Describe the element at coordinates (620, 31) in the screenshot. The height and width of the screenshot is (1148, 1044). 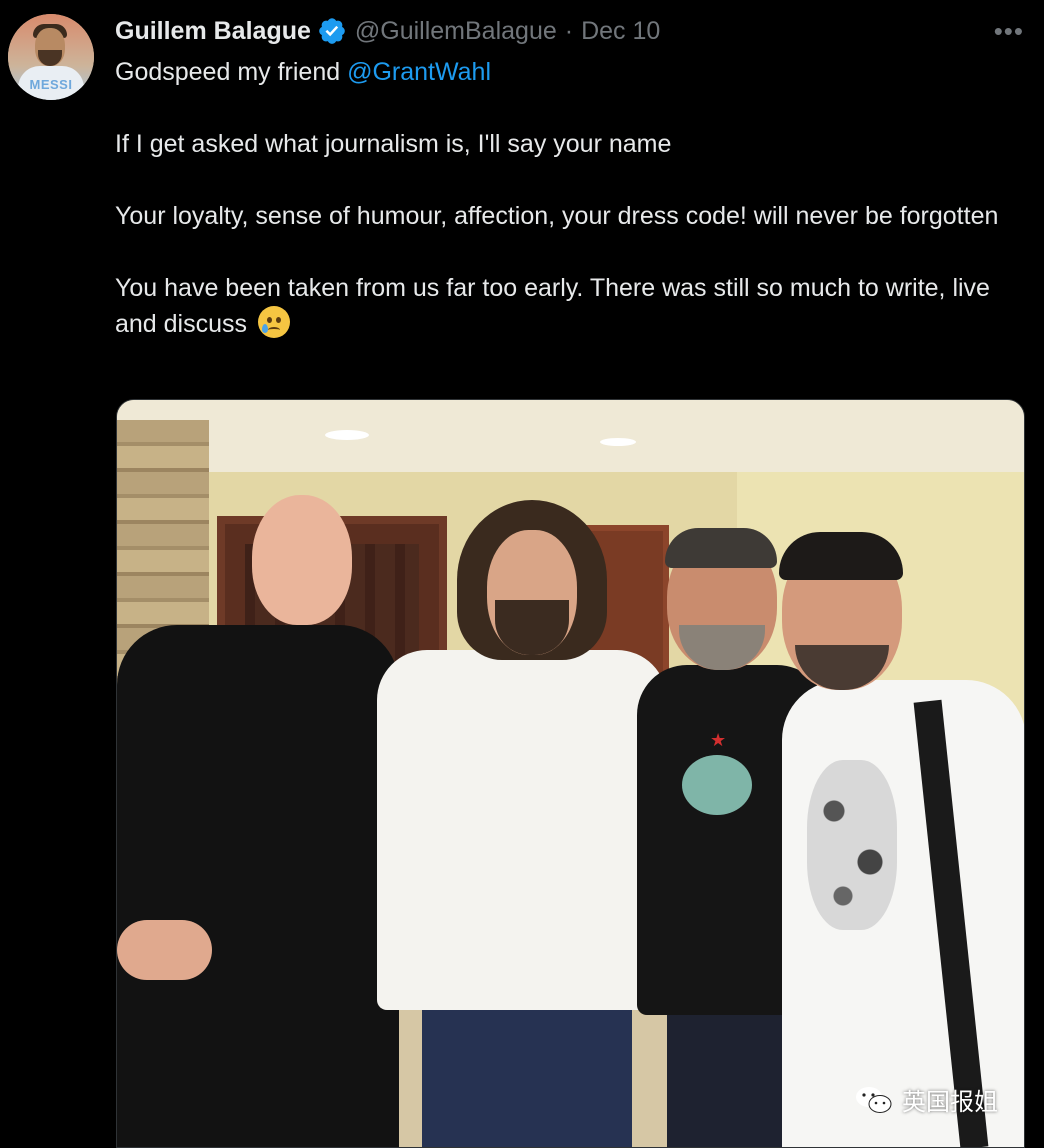
I see `tweet-date: Dec 10` at that location.